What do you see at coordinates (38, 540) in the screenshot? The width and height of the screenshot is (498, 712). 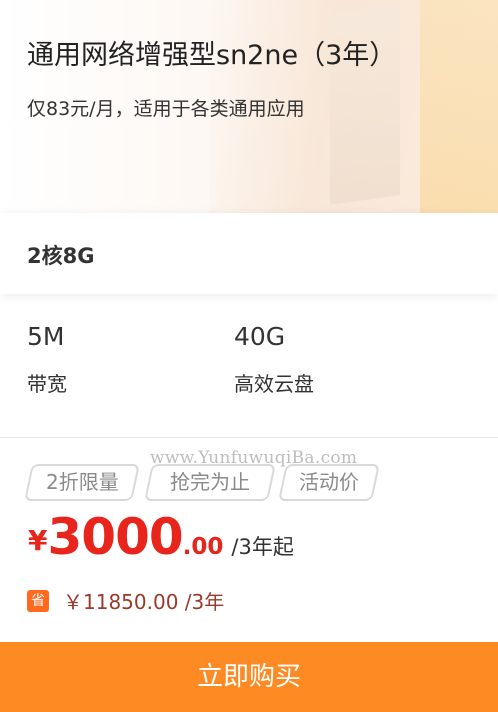 I see `currency-symbol: ¥` at bounding box center [38, 540].